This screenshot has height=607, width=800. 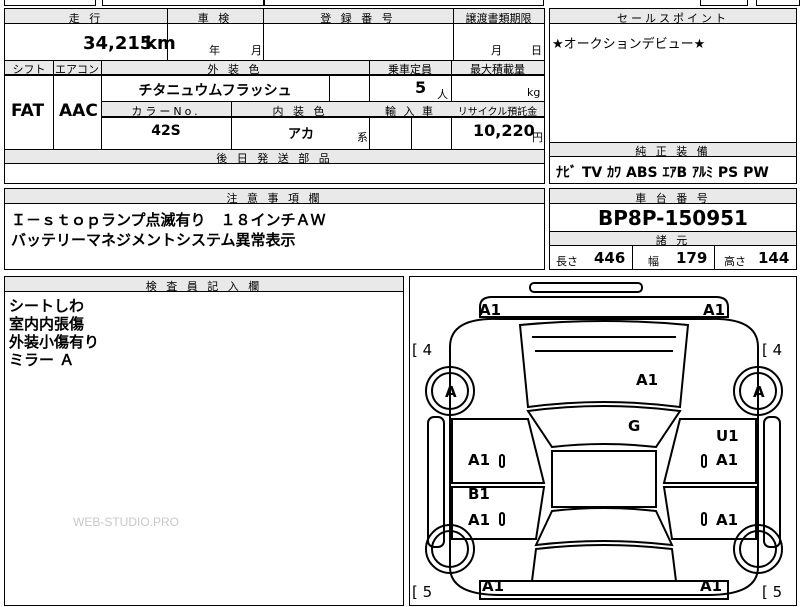 I want to click on mark-bracket-left-top: [ 4, so click(x=422, y=350).